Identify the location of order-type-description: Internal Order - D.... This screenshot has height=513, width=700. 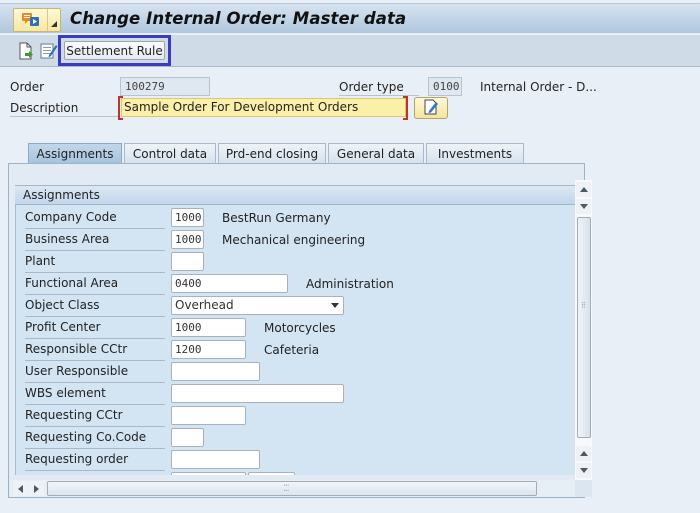
(538, 87).